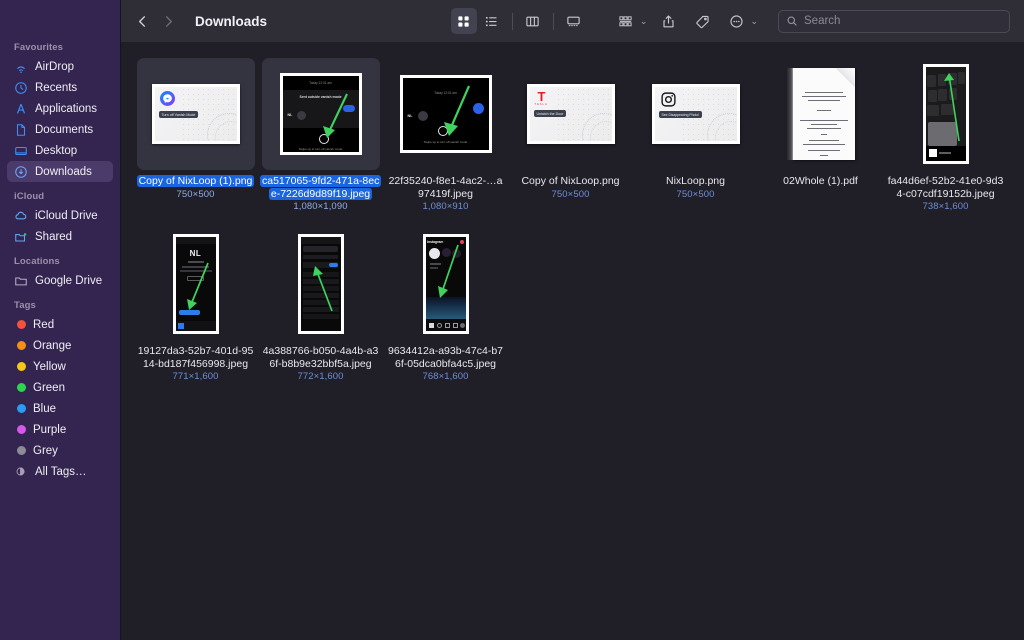  What do you see at coordinates (320, 97) in the screenshot?
I see `art-note: Sent outside vanish mode` at bounding box center [320, 97].